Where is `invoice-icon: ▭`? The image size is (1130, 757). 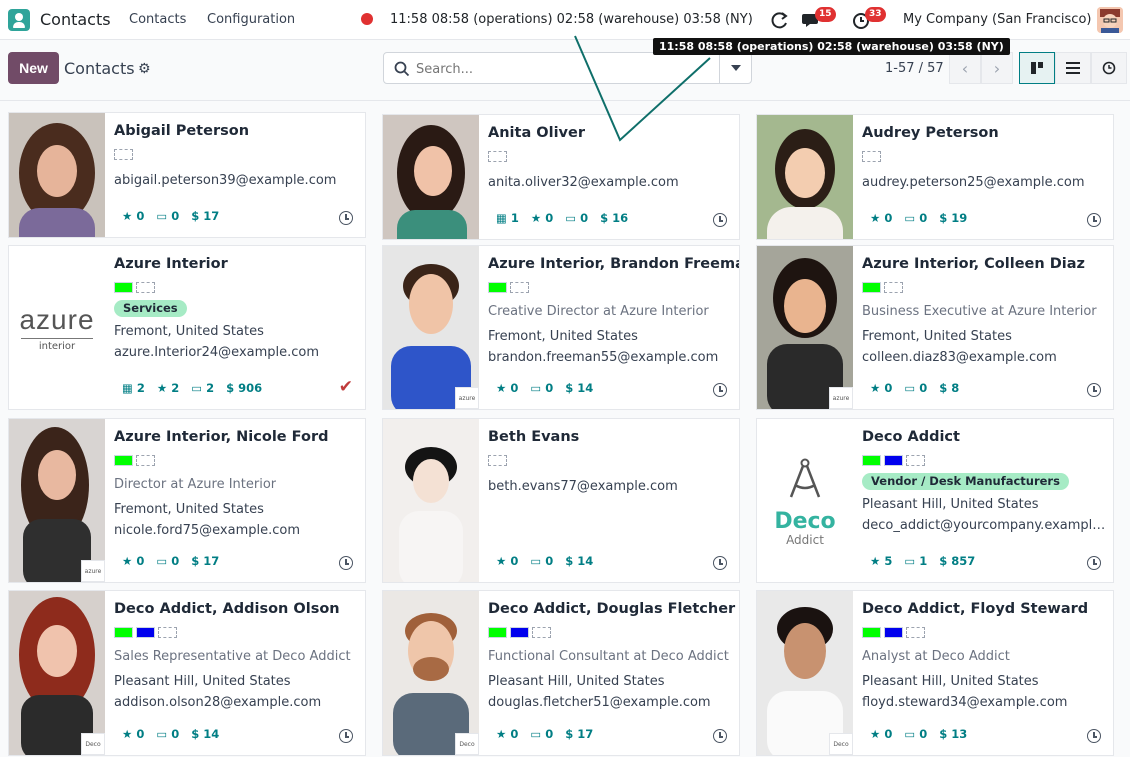 invoice-icon: ▭ is located at coordinates (162, 734).